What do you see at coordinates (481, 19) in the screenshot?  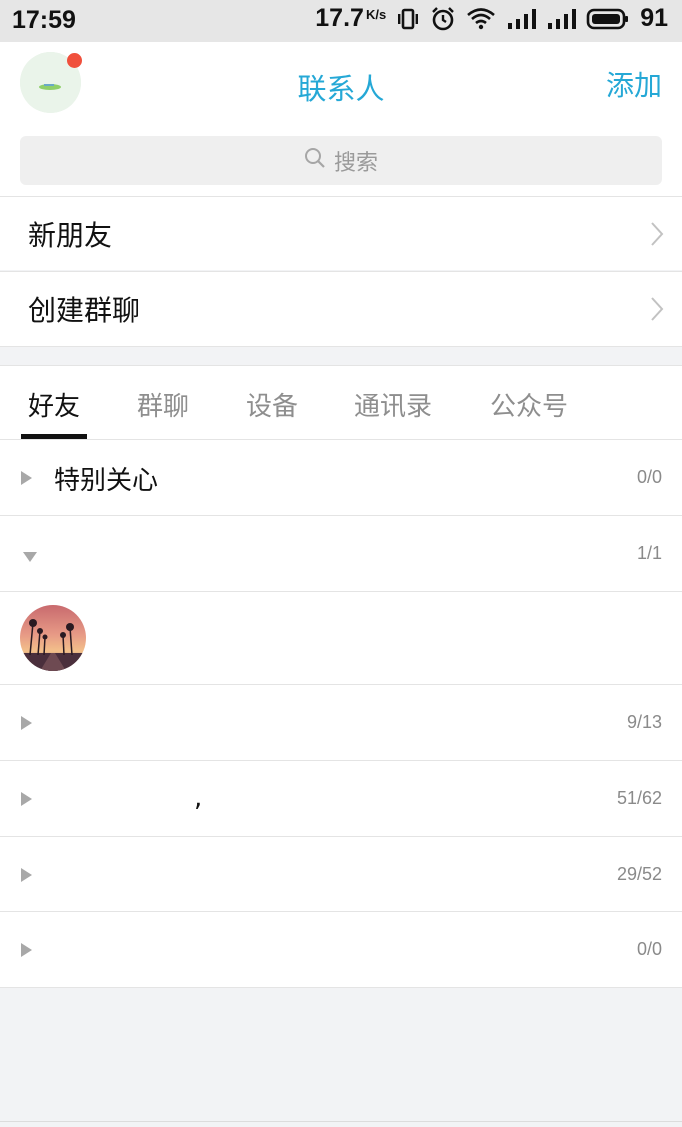 I see `wifi-icon` at bounding box center [481, 19].